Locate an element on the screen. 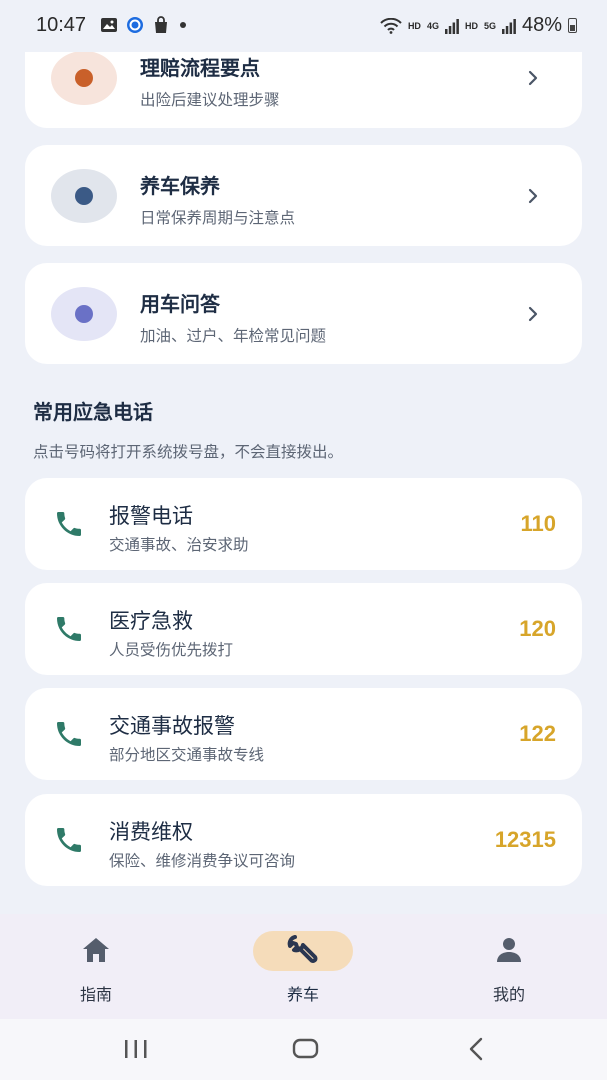 The width and height of the screenshot is (607, 1080). guide-card-faq: 用车问答 加油、过户、年检常见问题 is located at coordinates (303, 313).